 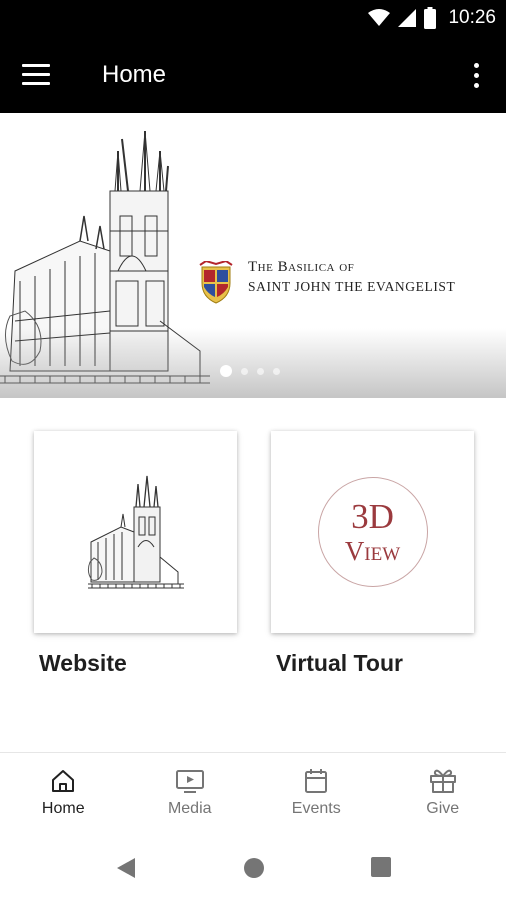 What do you see at coordinates (379, 17) in the screenshot?
I see `wifi-icon` at bounding box center [379, 17].